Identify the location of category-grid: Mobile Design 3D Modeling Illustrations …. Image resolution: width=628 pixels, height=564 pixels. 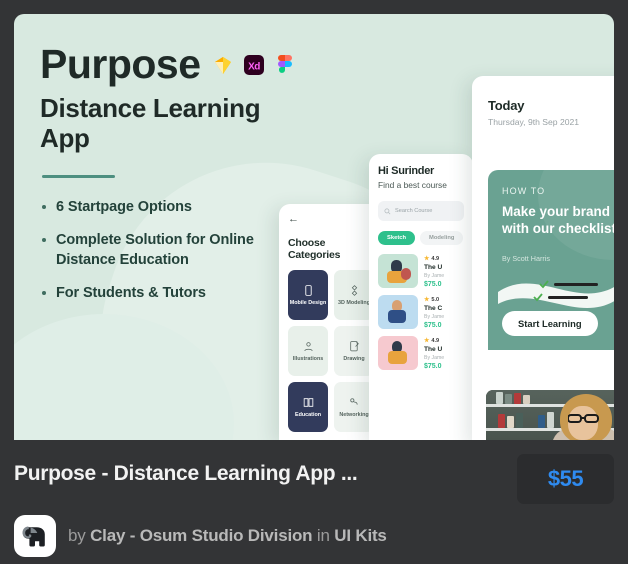
(331, 351).